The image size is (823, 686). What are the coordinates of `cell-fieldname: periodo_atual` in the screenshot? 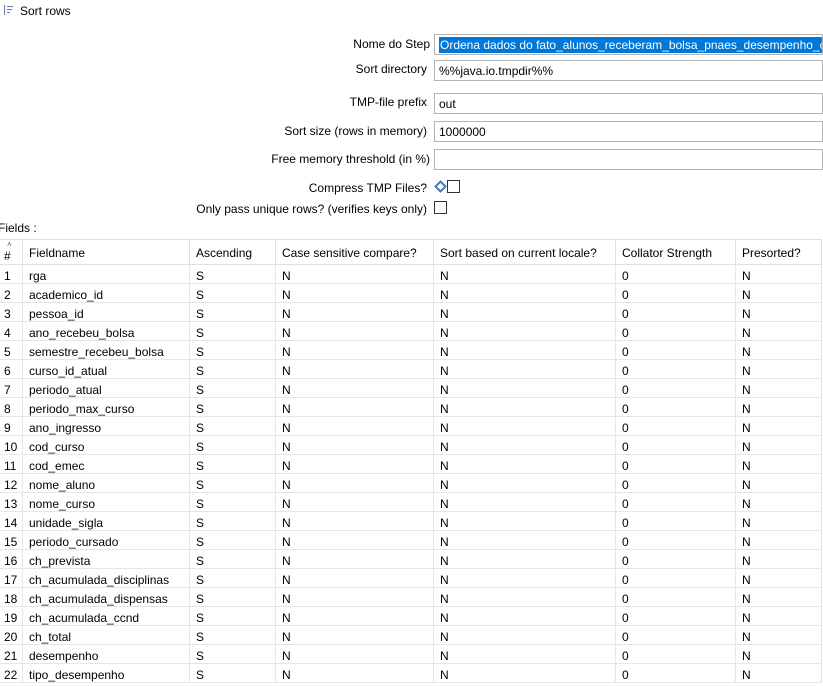 It's located at (106, 388).